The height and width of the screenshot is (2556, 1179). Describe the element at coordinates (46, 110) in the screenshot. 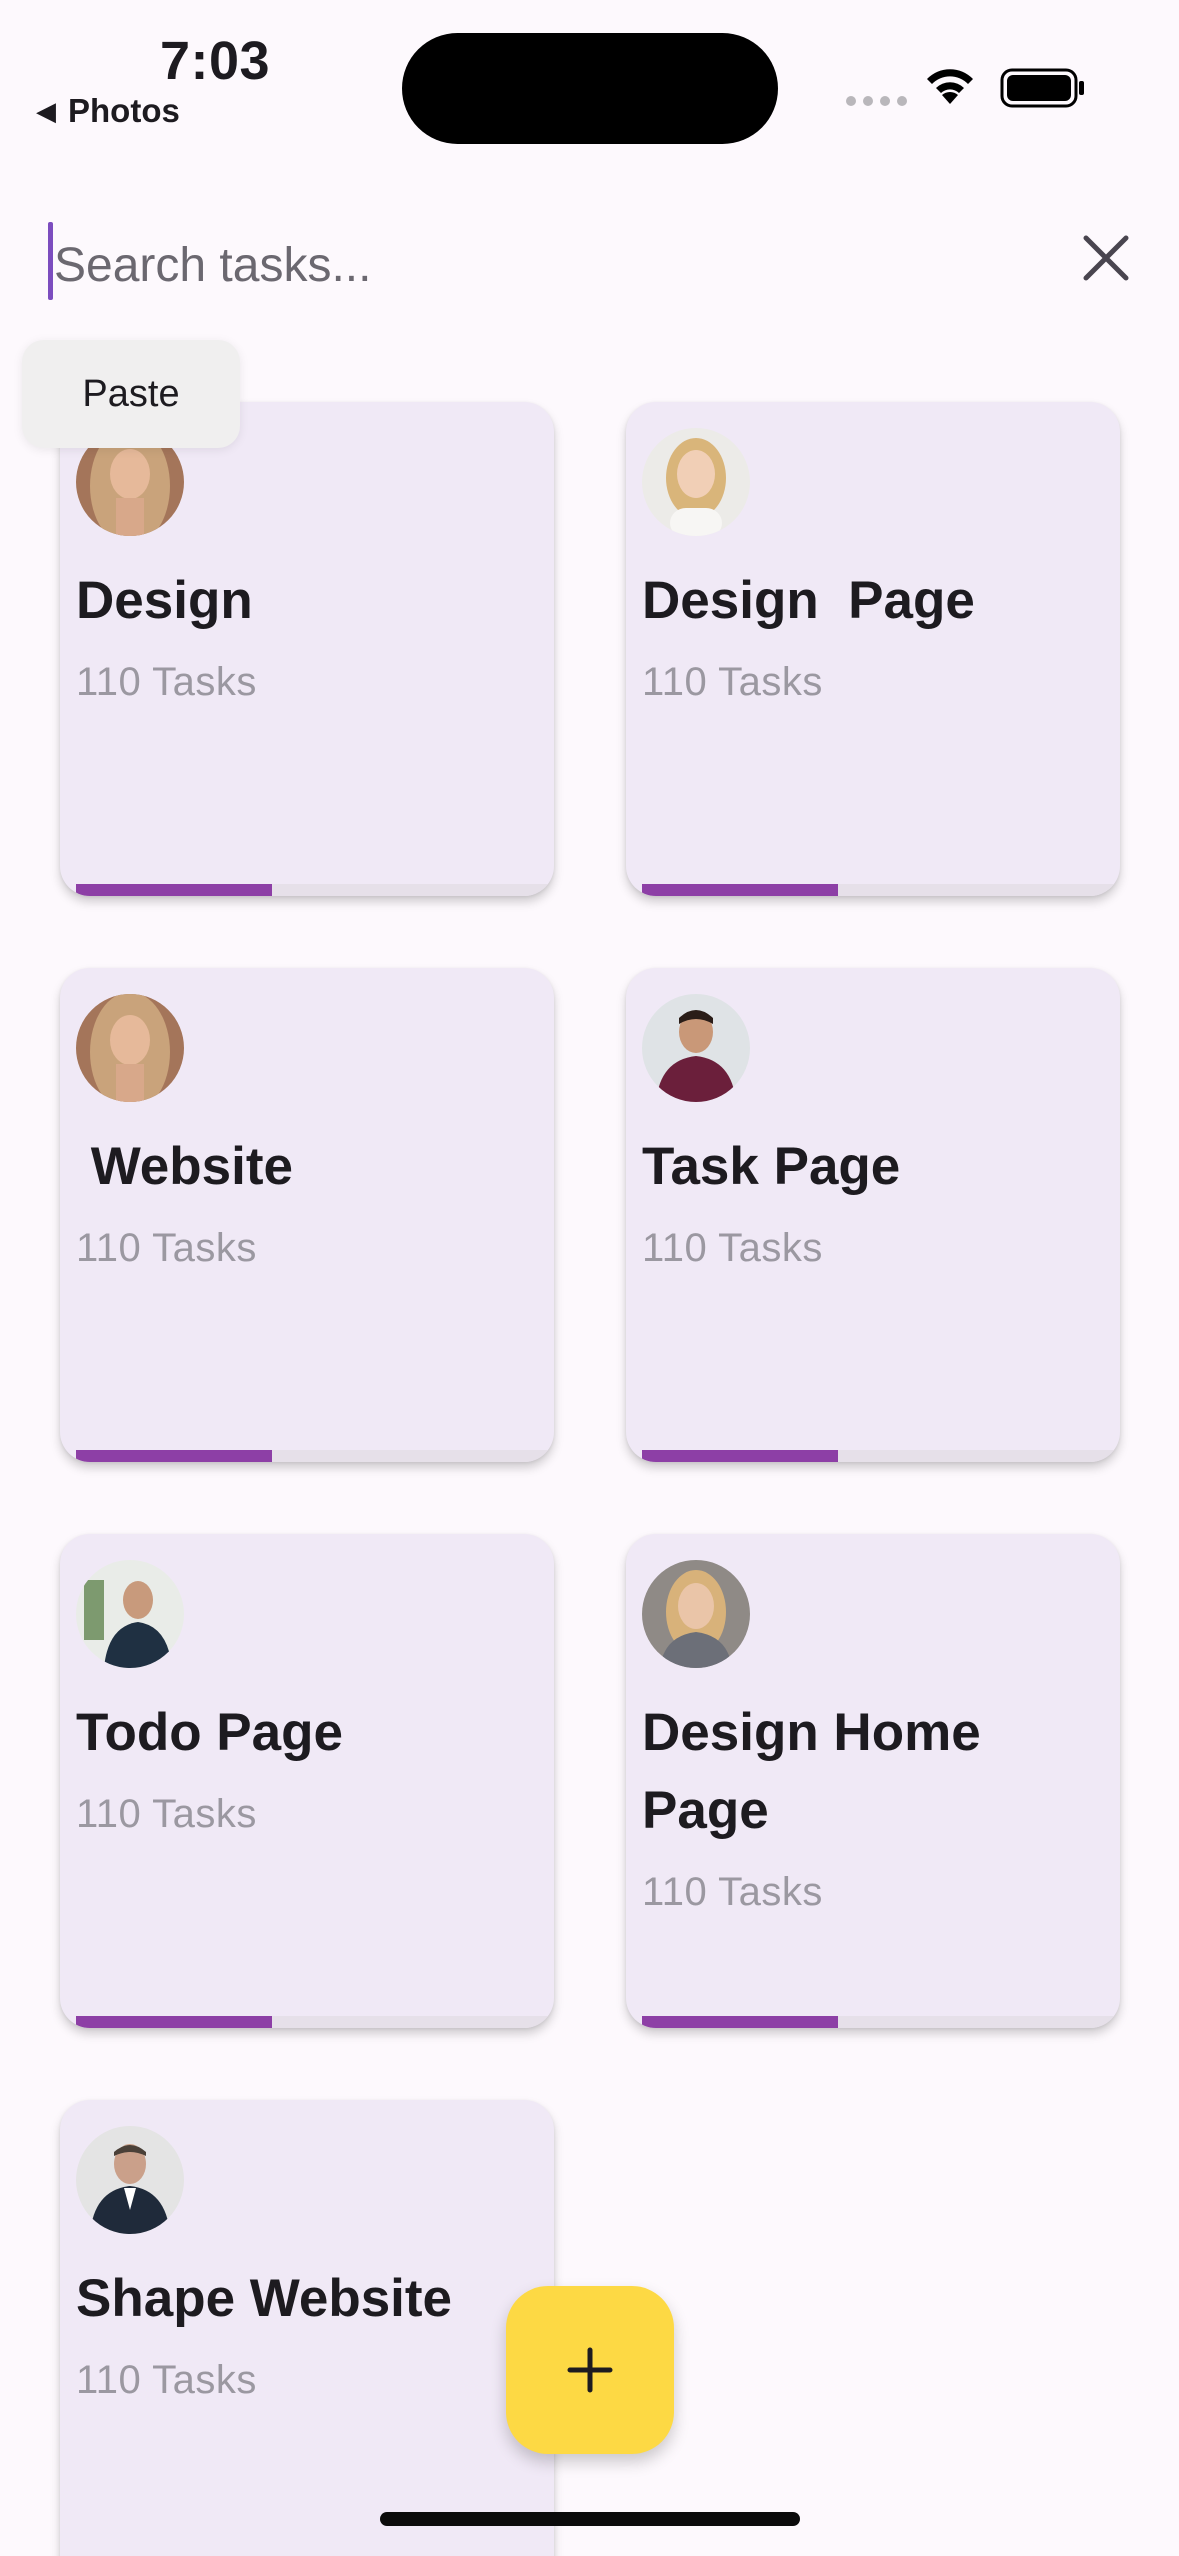

I see `back-arrow-icon: ◀` at that location.